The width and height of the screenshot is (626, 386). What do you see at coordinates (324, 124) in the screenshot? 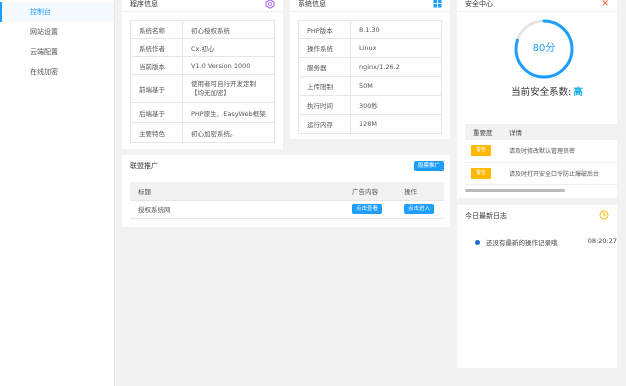
I see `row-key: 运行内存` at bounding box center [324, 124].